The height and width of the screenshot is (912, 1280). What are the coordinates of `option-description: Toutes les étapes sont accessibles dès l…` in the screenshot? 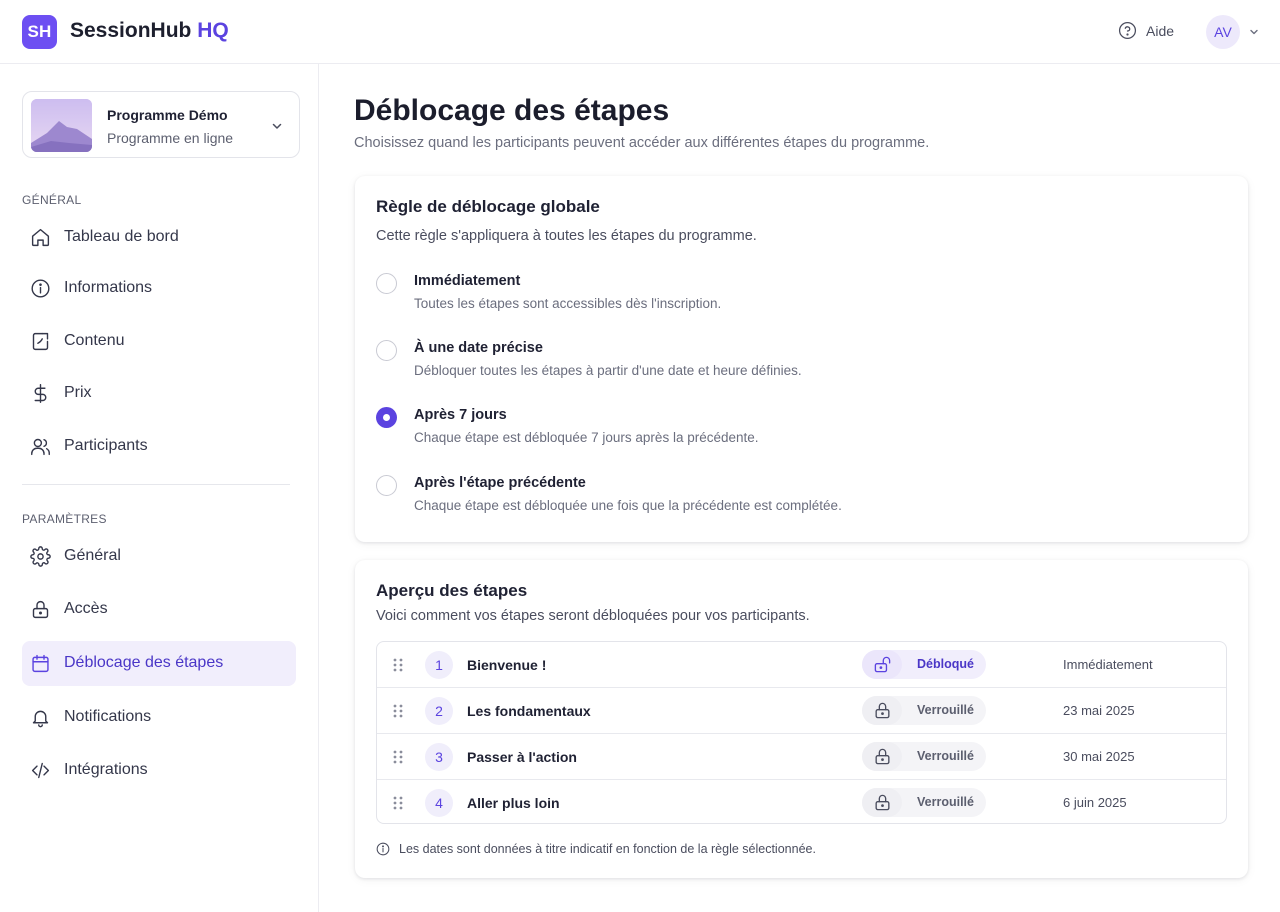 It's located at (568, 303).